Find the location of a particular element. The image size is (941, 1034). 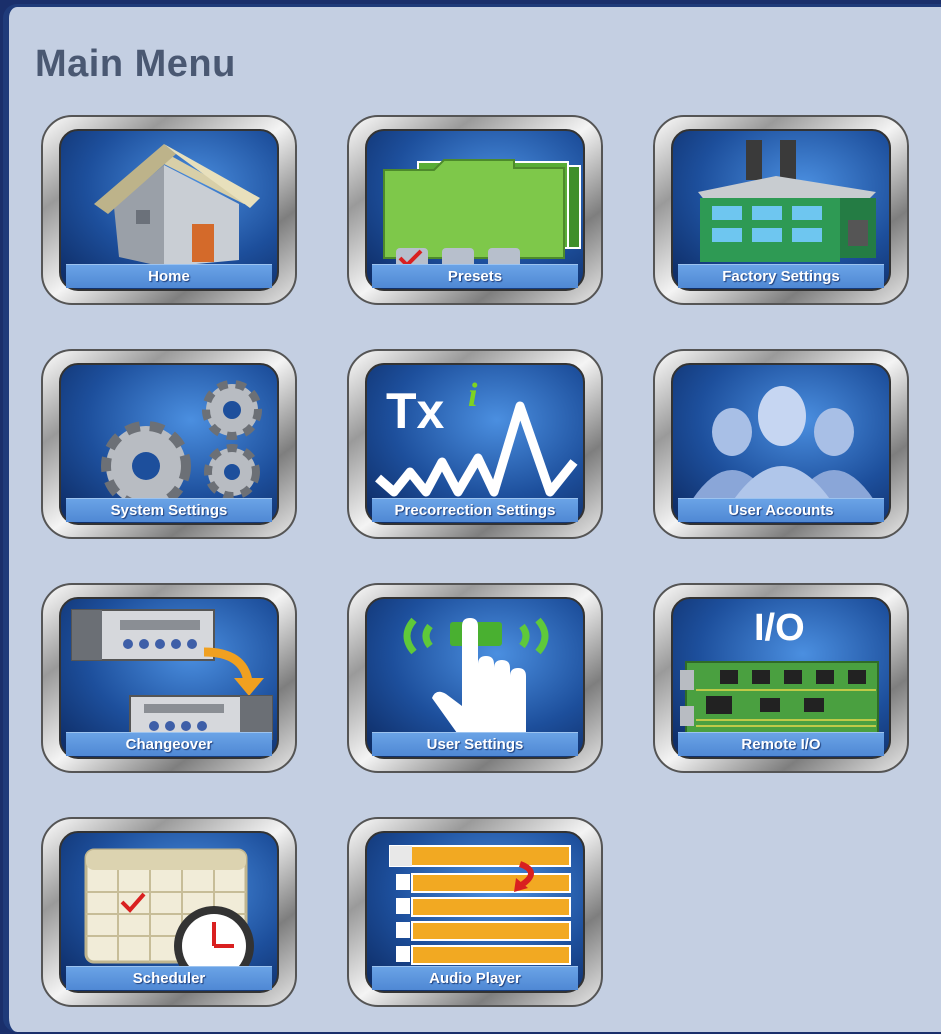

factory-settings-button: Factory Settings is located at coordinates (781, 210).